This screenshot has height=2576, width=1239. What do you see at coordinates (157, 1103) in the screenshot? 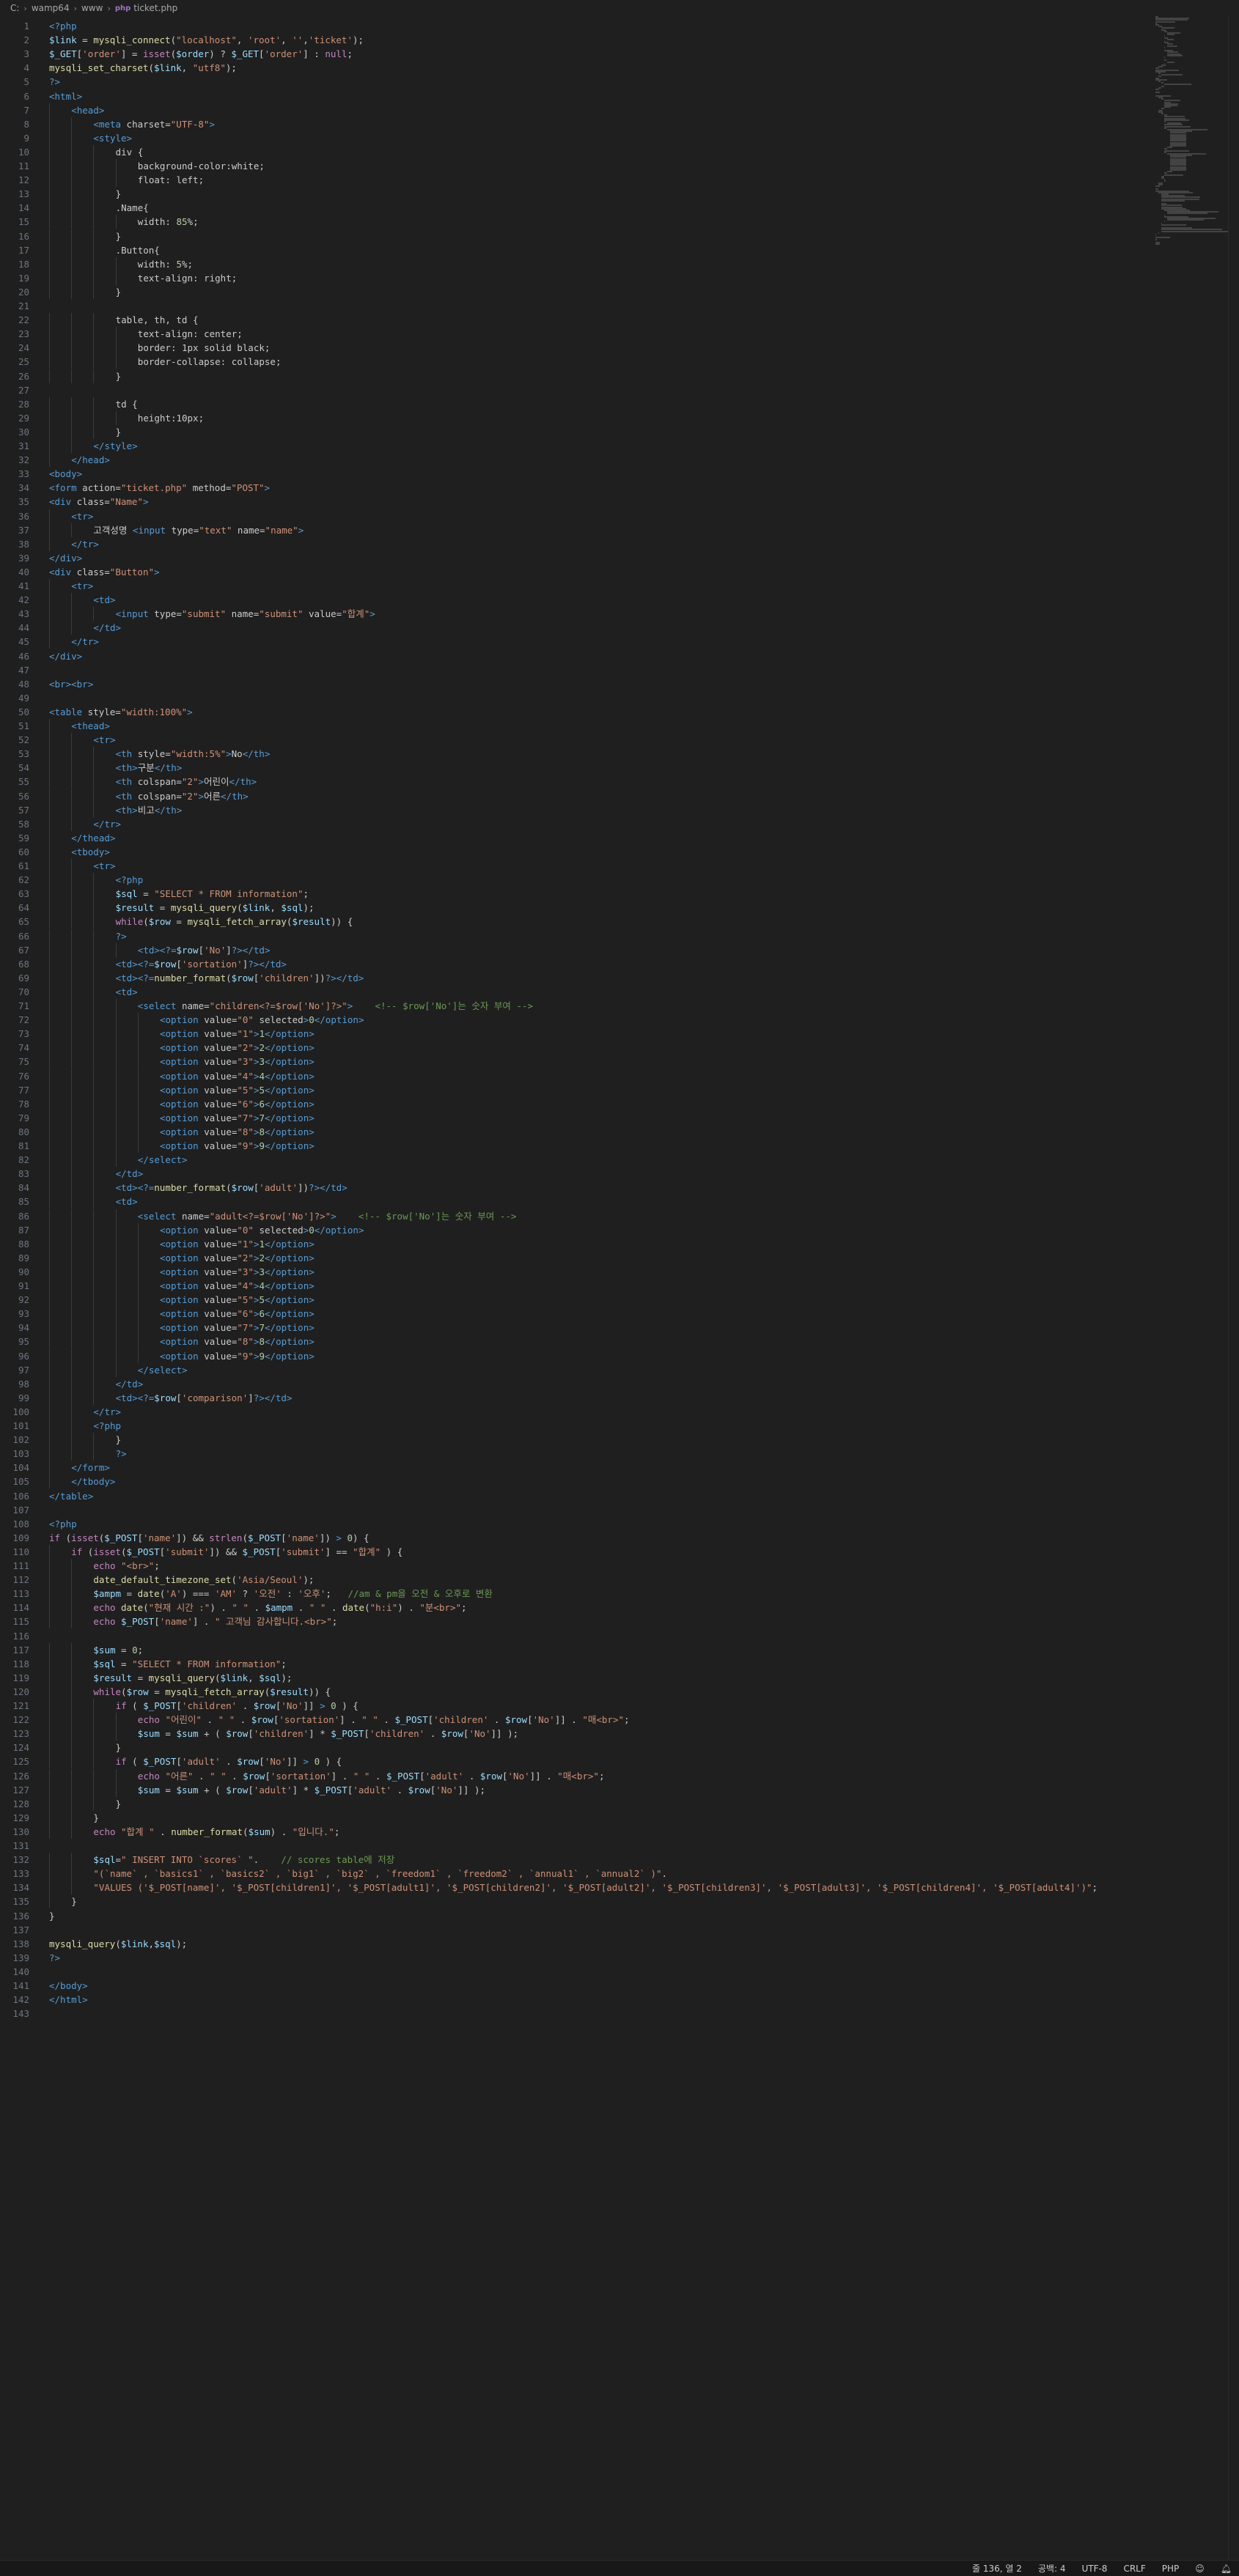
I see `code-line: 78 <option value="6">6</option>` at bounding box center [157, 1103].